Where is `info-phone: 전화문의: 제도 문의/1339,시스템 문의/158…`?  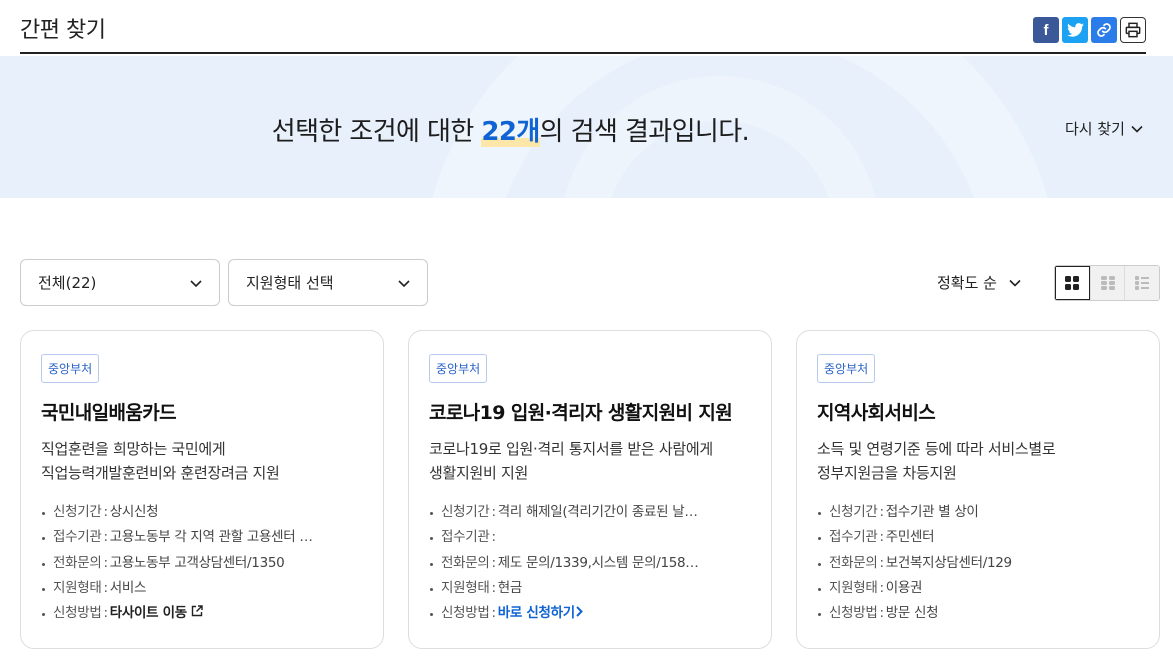 info-phone: 전화문의: 제도 문의/1339,시스템 문의/158… is located at coordinates (590, 563).